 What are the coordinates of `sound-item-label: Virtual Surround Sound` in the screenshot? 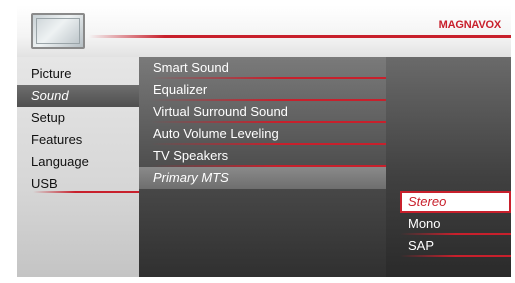 It's located at (220, 111).